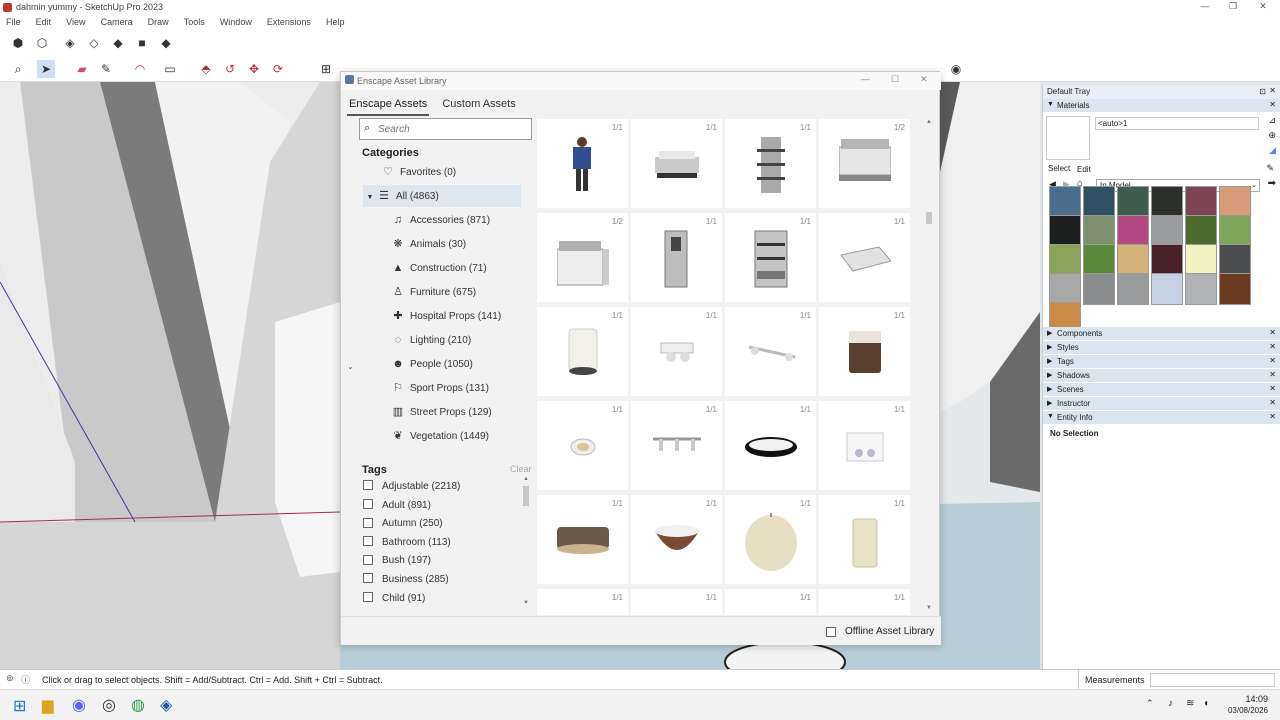  I want to click on create-material-icon: ⊕, so click(1272, 135).